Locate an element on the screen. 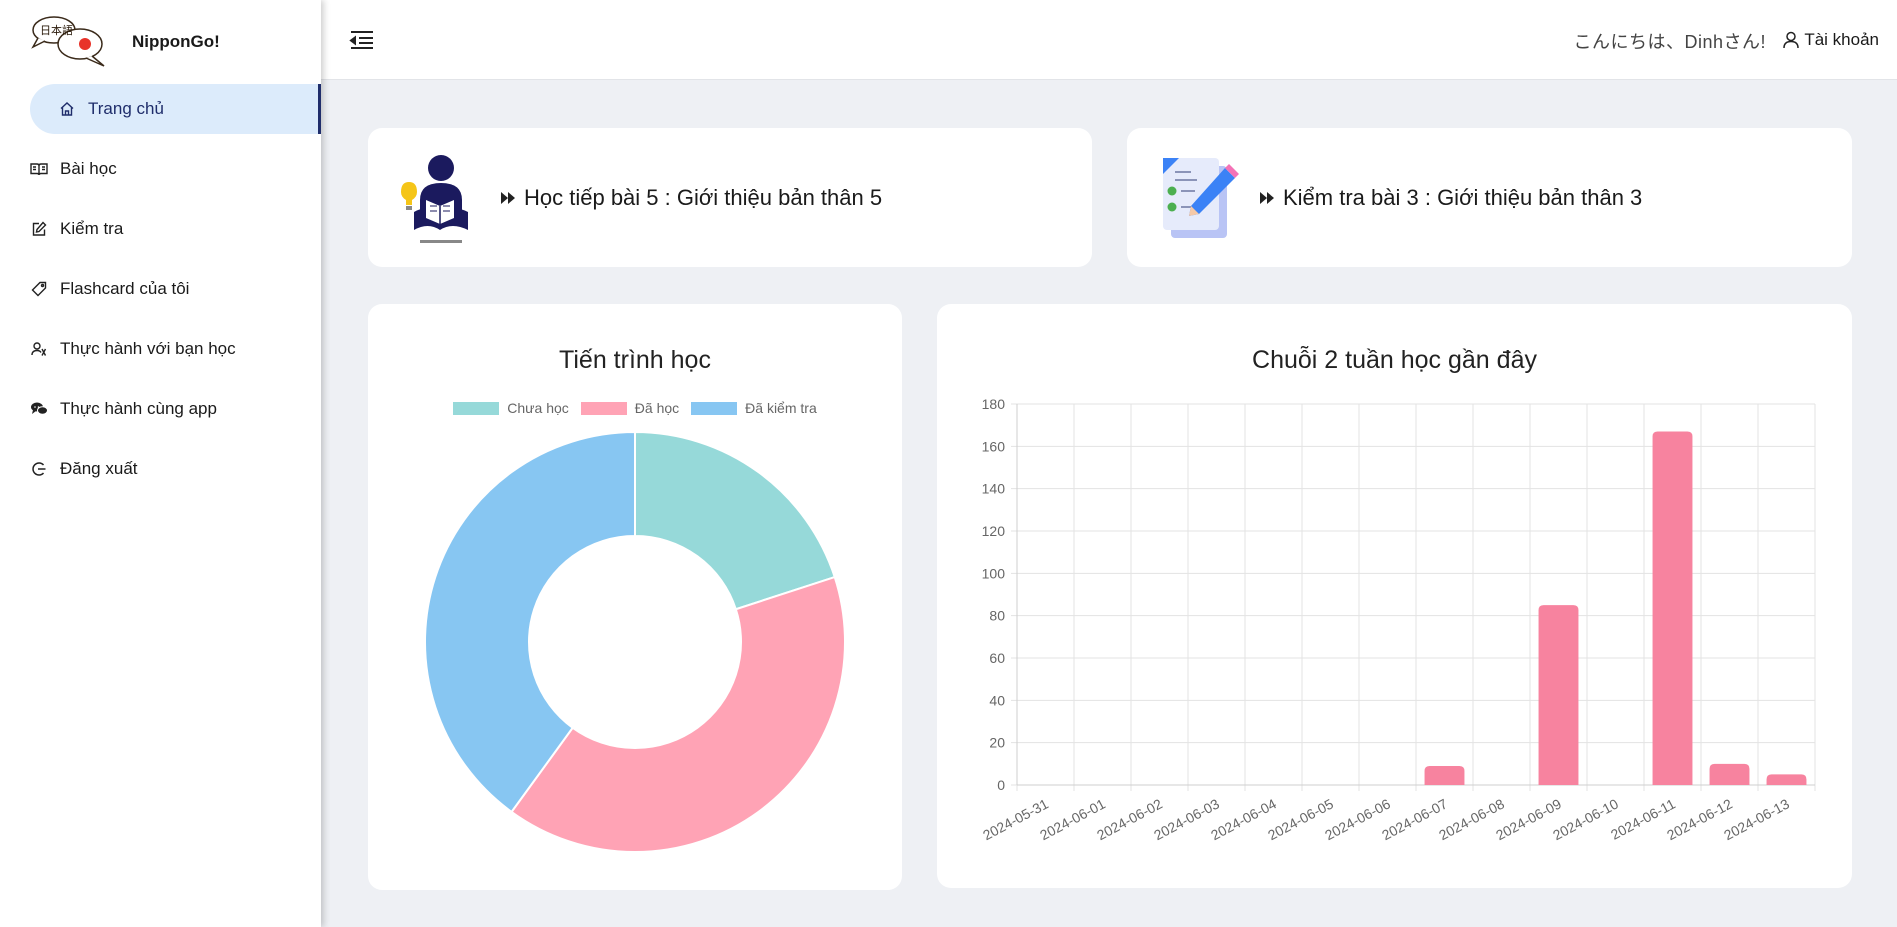 Image resolution: width=1897 pixels, height=927 pixels. checklist-icon is located at coordinates (1201, 197).